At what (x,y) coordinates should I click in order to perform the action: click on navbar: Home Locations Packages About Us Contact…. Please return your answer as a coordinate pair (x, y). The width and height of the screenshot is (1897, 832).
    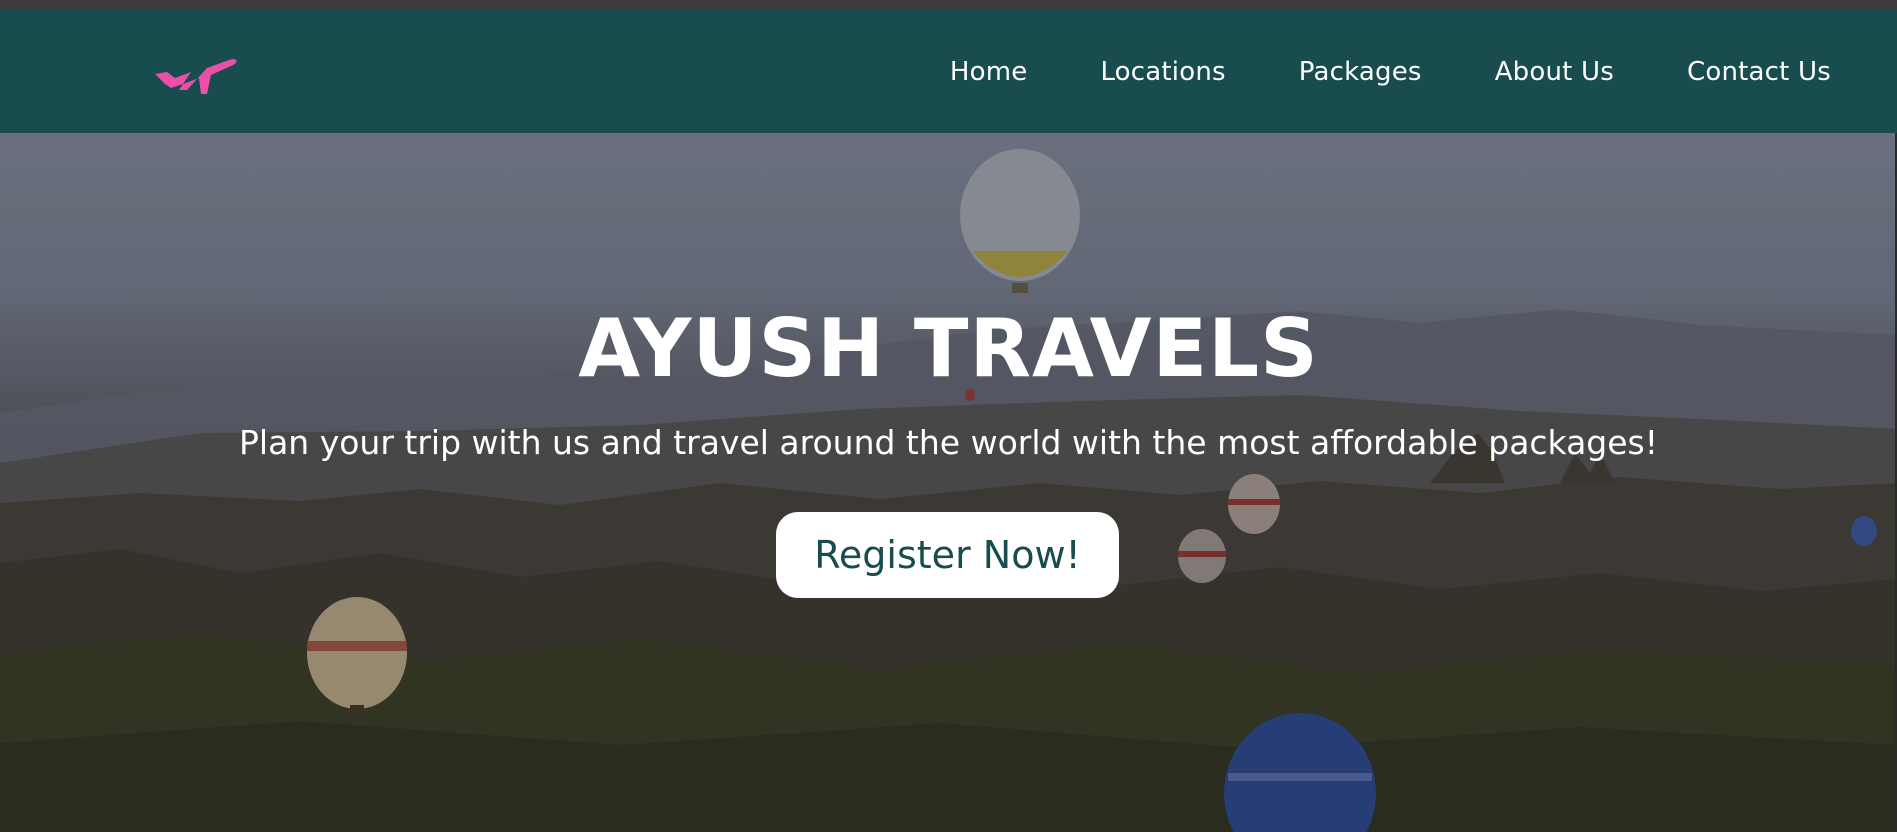
    Looking at the image, I should click on (948, 71).